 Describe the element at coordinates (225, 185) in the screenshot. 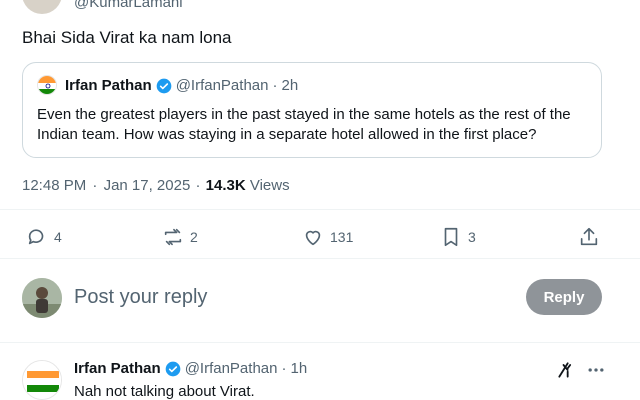

I see `views-count: 14.3K` at that location.